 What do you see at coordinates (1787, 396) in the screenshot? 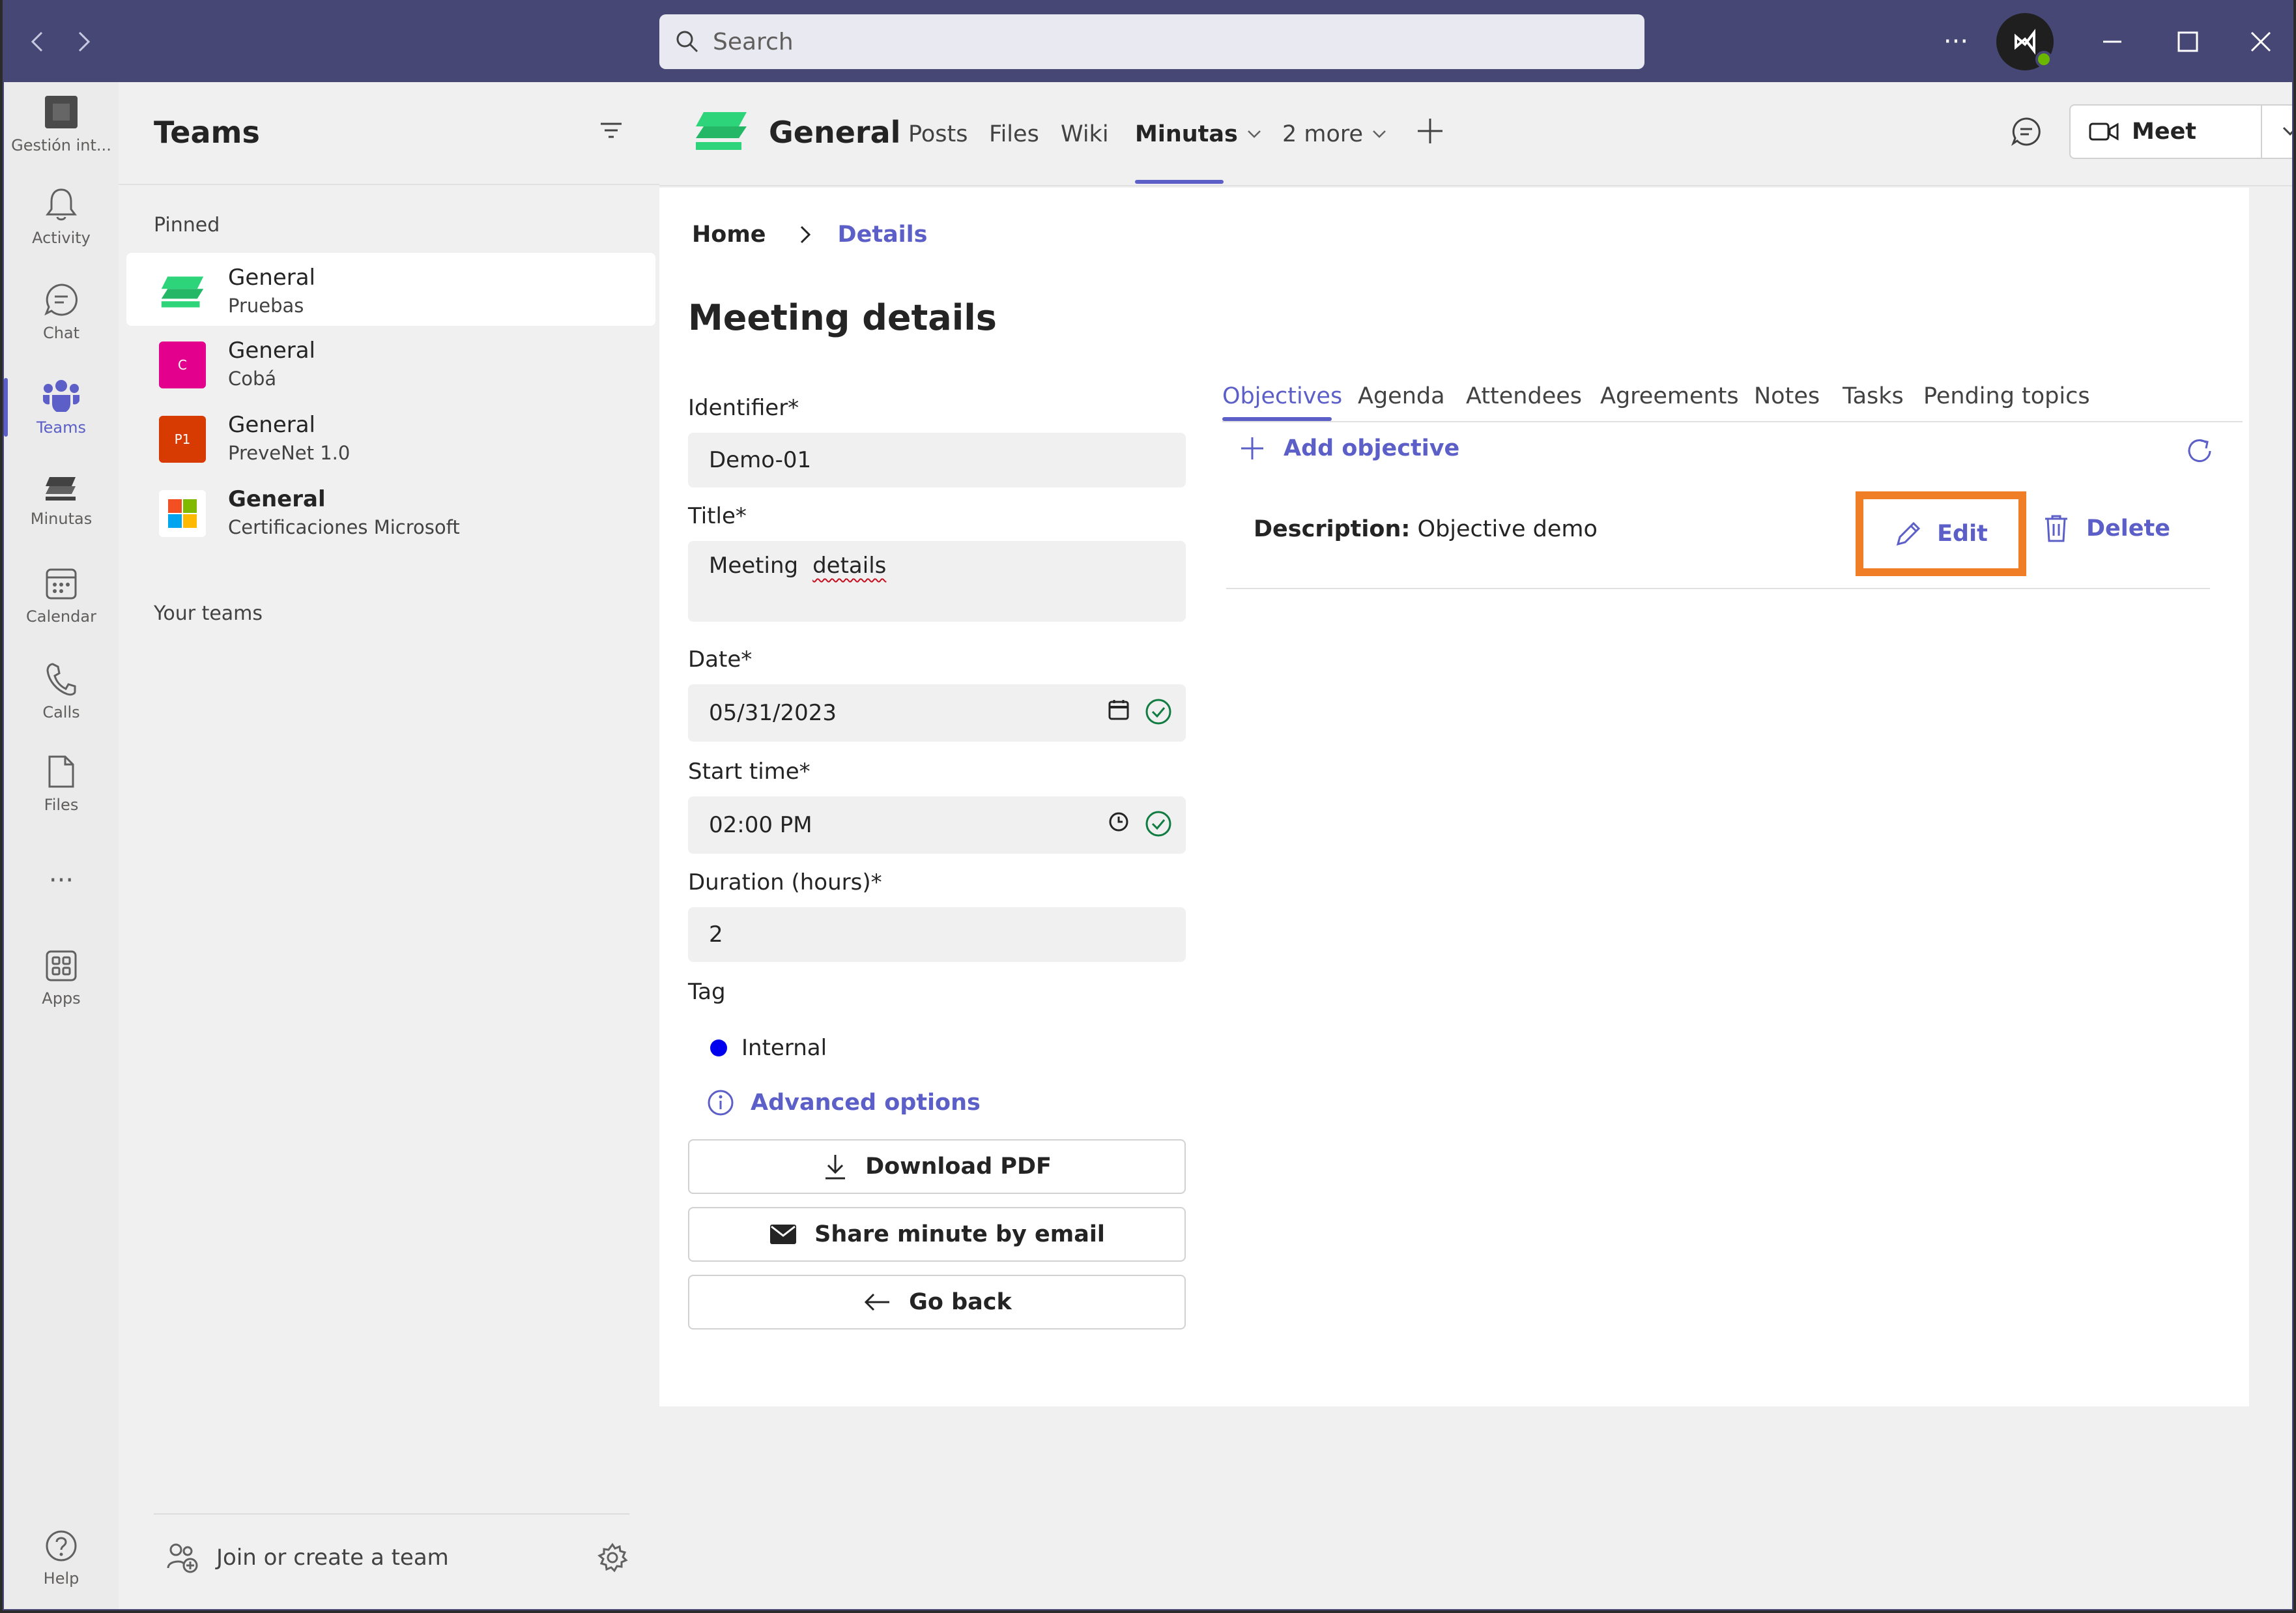
I see `tab-notes: Notes` at bounding box center [1787, 396].